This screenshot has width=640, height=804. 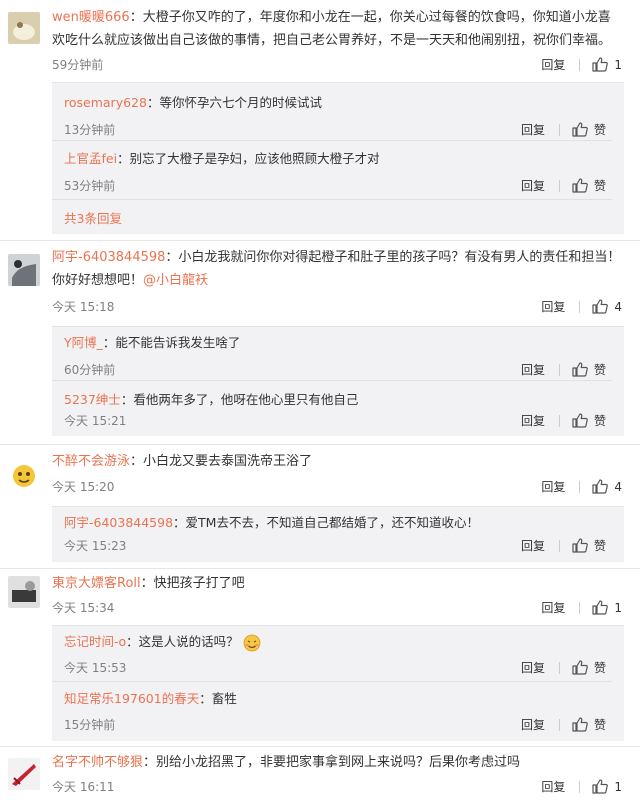 I want to click on comment-username: 名字不帅不够狠, so click(x=97, y=762).